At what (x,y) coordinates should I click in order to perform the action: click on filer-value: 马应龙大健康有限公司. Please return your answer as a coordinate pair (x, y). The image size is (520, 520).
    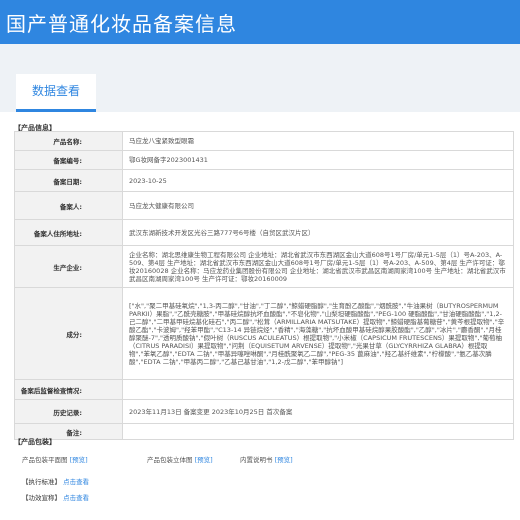
    Looking at the image, I should click on (318, 205).